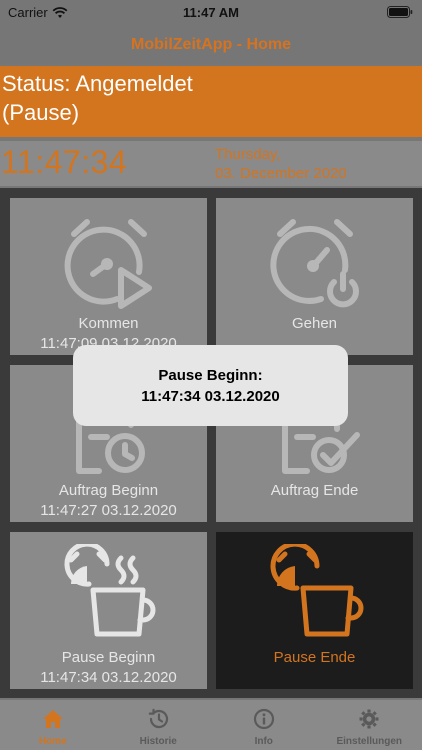 This screenshot has height=750, width=422. I want to click on pause-ende-label: Pause Ende, so click(314, 657).